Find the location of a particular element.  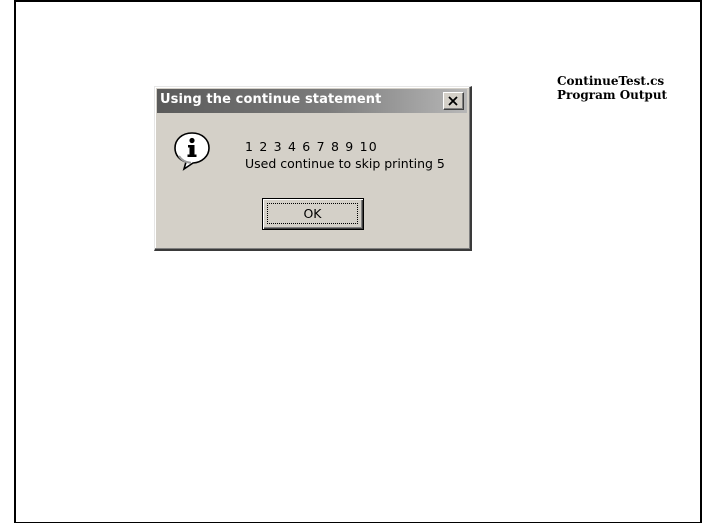

message-numbers: 1 2 3 4 6 7 8 9 10 is located at coordinates (311, 146).